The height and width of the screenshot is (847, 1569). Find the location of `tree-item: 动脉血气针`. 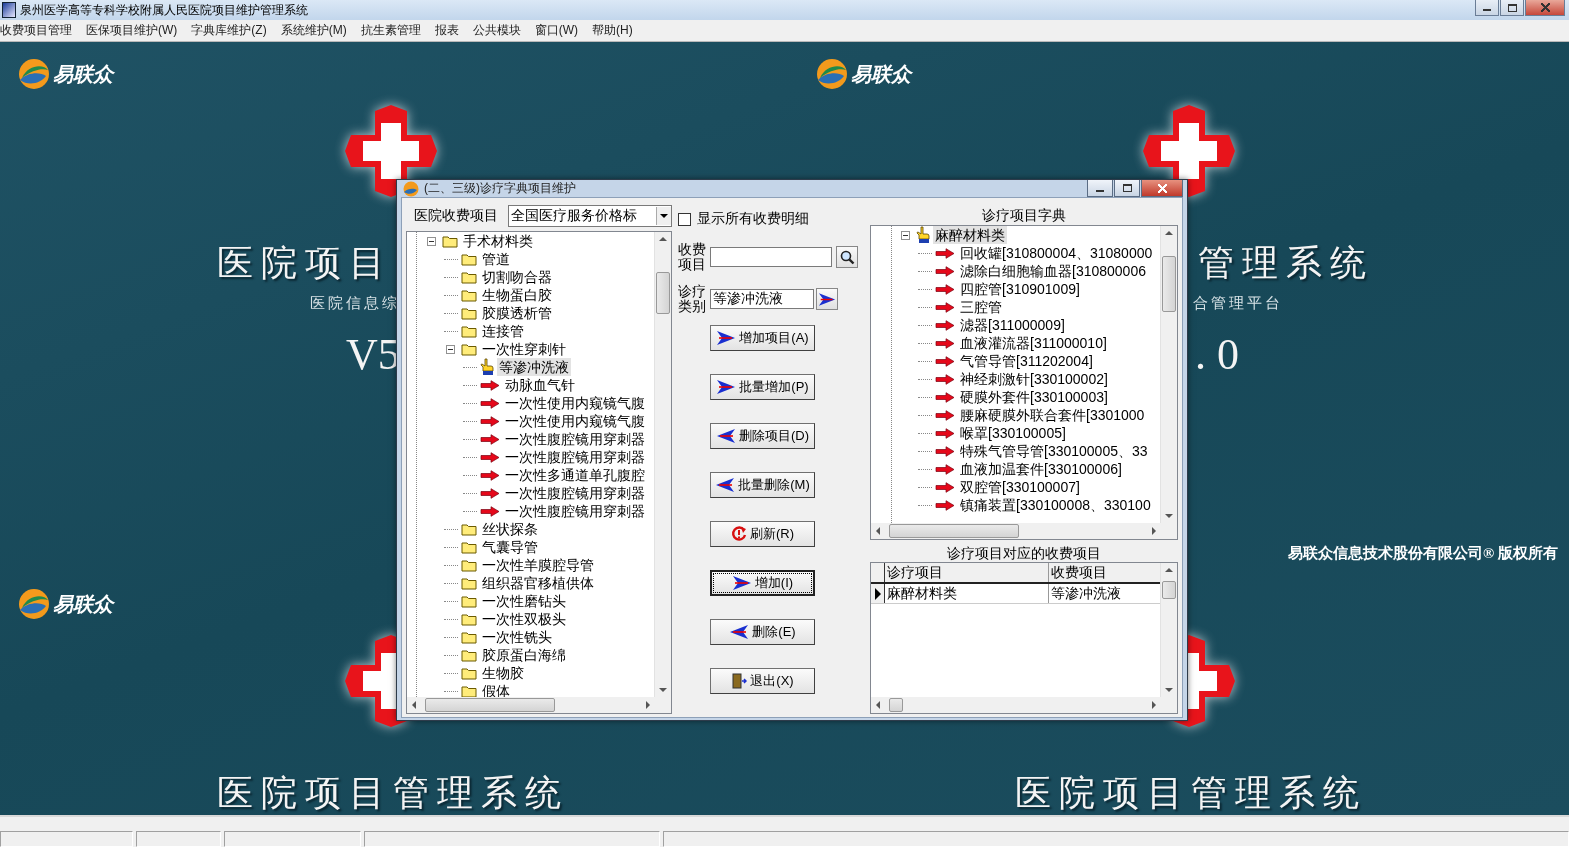

tree-item: 动脉血气针 is located at coordinates (540, 385).